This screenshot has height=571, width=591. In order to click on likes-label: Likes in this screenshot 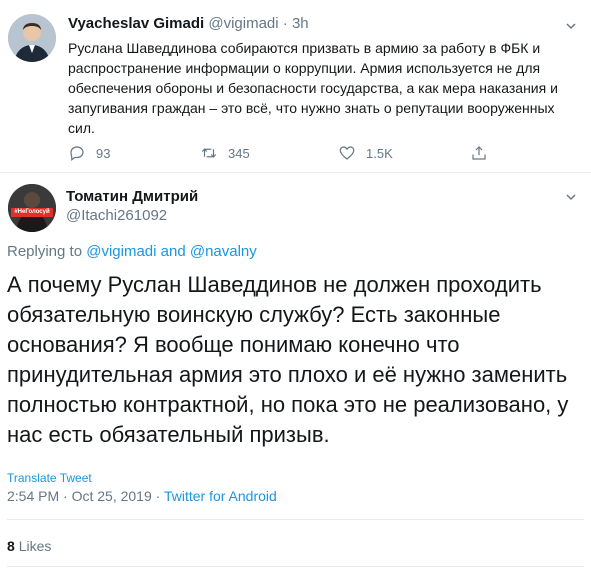, I will do `click(35, 546)`.